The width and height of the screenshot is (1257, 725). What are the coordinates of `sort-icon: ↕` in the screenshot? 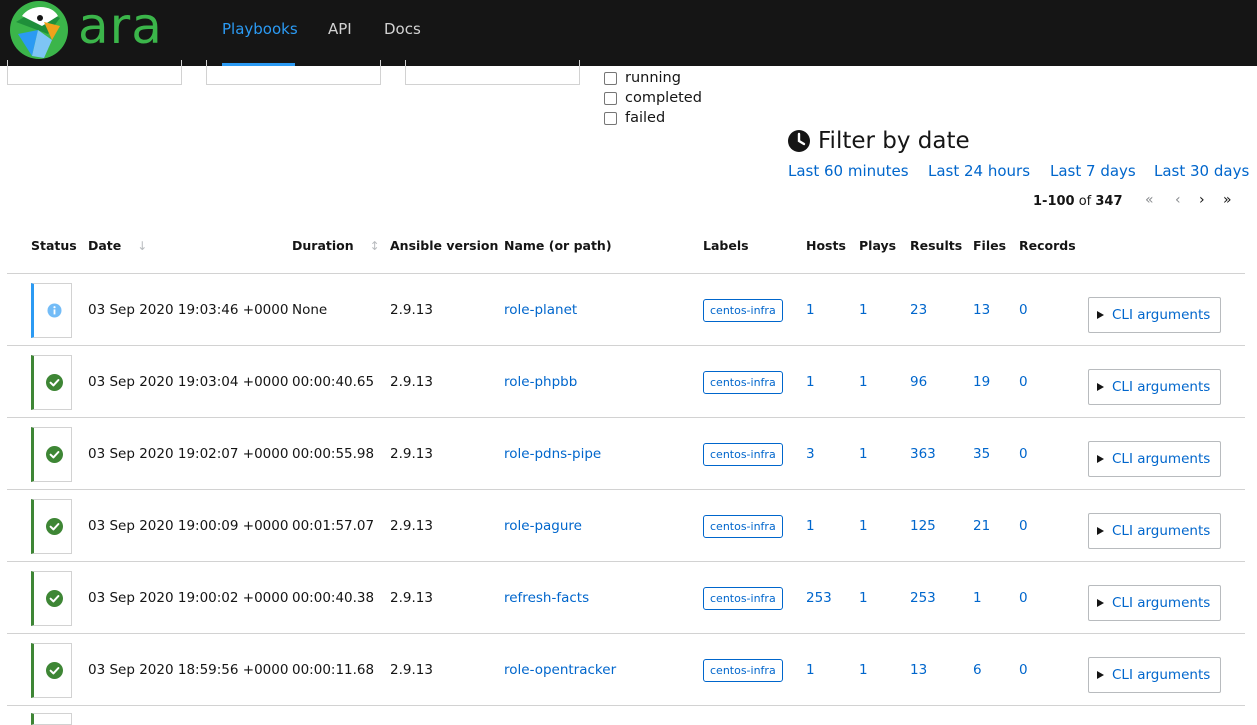 It's located at (375, 246).